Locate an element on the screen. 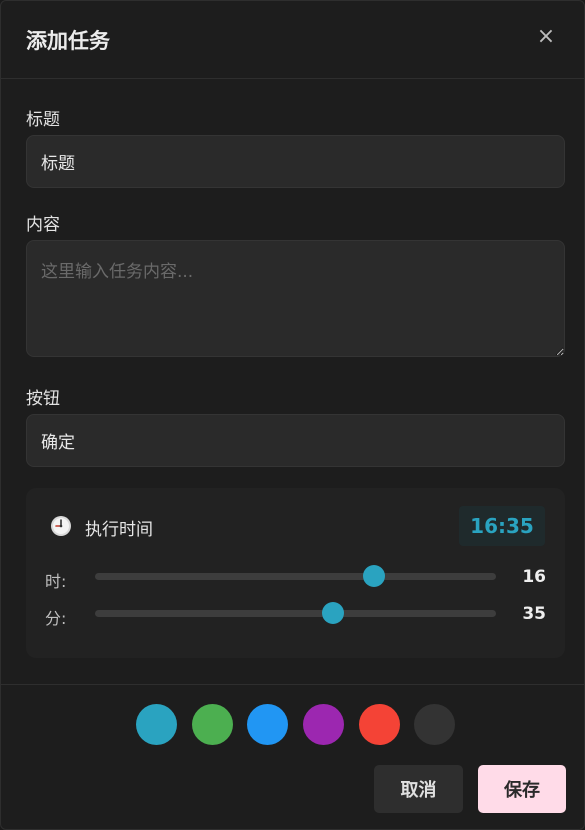 This screenshot has width=585, height=830. content-field-label: 内容 is located at coordinates (43, 225).